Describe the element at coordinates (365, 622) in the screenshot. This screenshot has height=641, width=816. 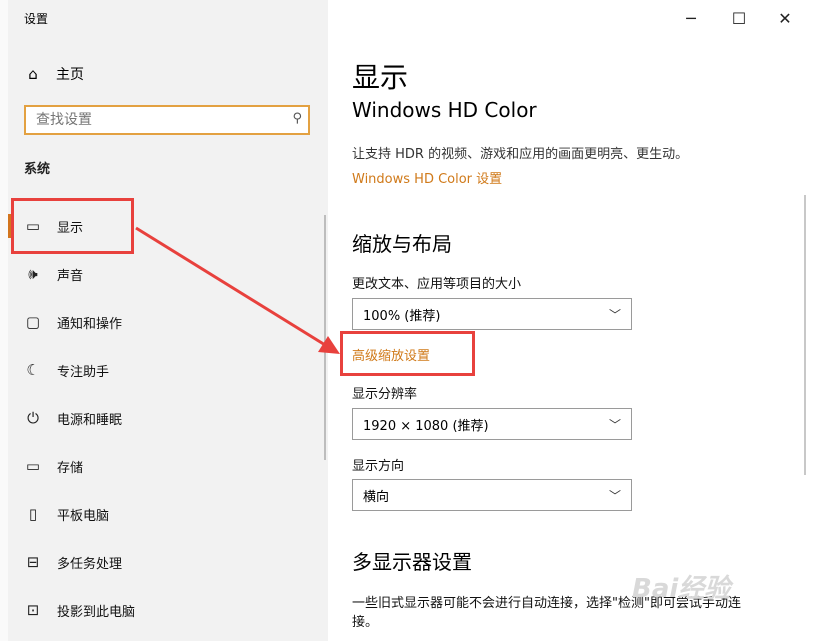
I see `multi-display-description-cont: 接。` at that location.